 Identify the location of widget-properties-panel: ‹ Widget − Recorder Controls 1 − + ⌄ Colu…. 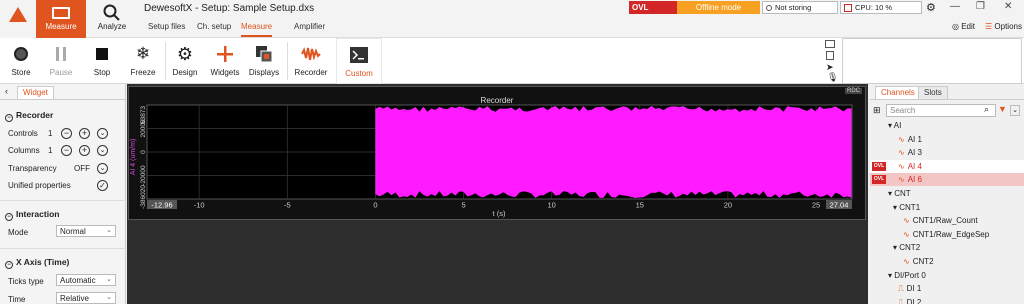
(63, 194).